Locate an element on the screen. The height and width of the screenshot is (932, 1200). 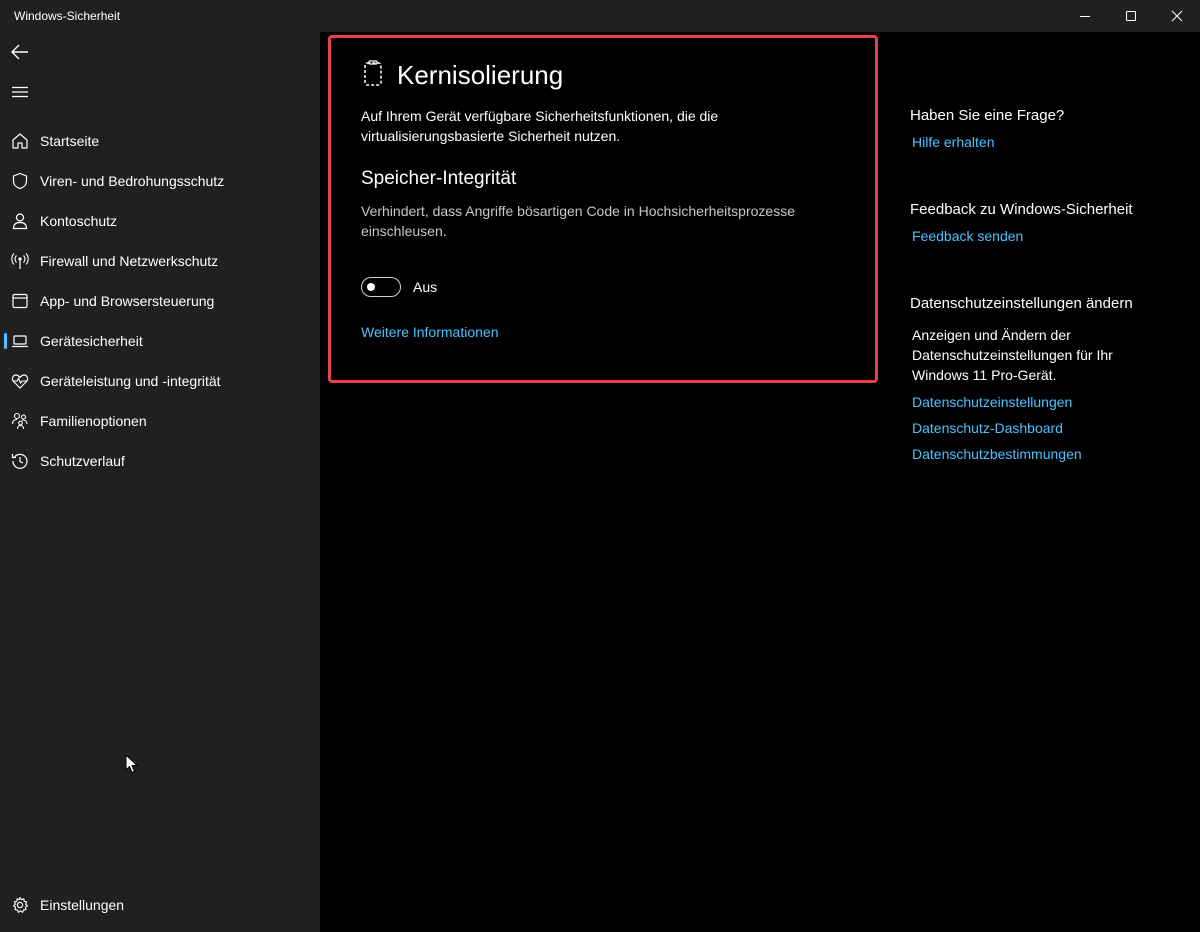
menu-button is located at coordinates (20, 92).